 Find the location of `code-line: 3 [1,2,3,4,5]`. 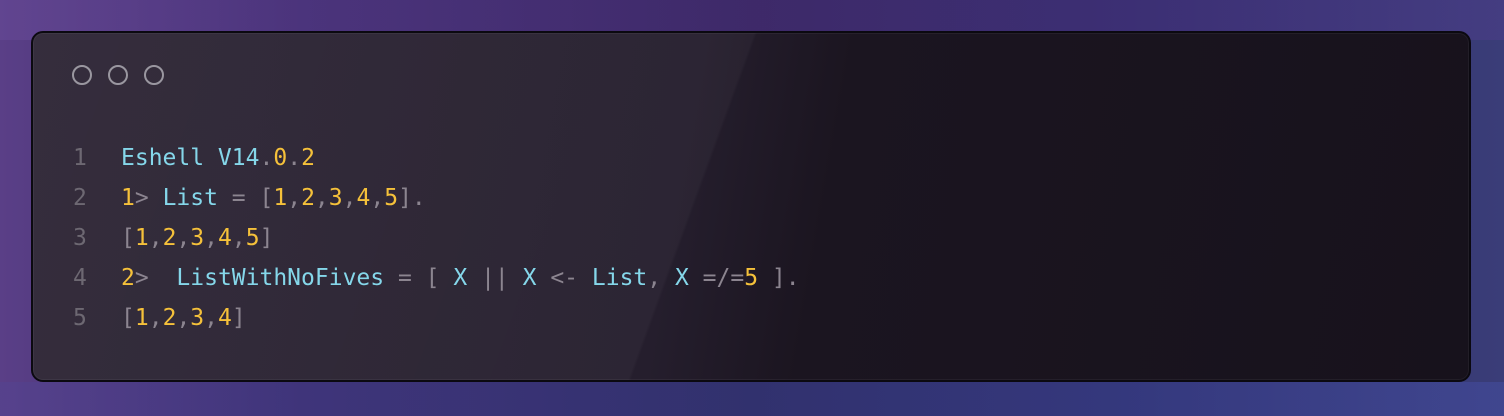

code-line: 3 [1,2,3,4,5] is located at coordinates (436, 238).